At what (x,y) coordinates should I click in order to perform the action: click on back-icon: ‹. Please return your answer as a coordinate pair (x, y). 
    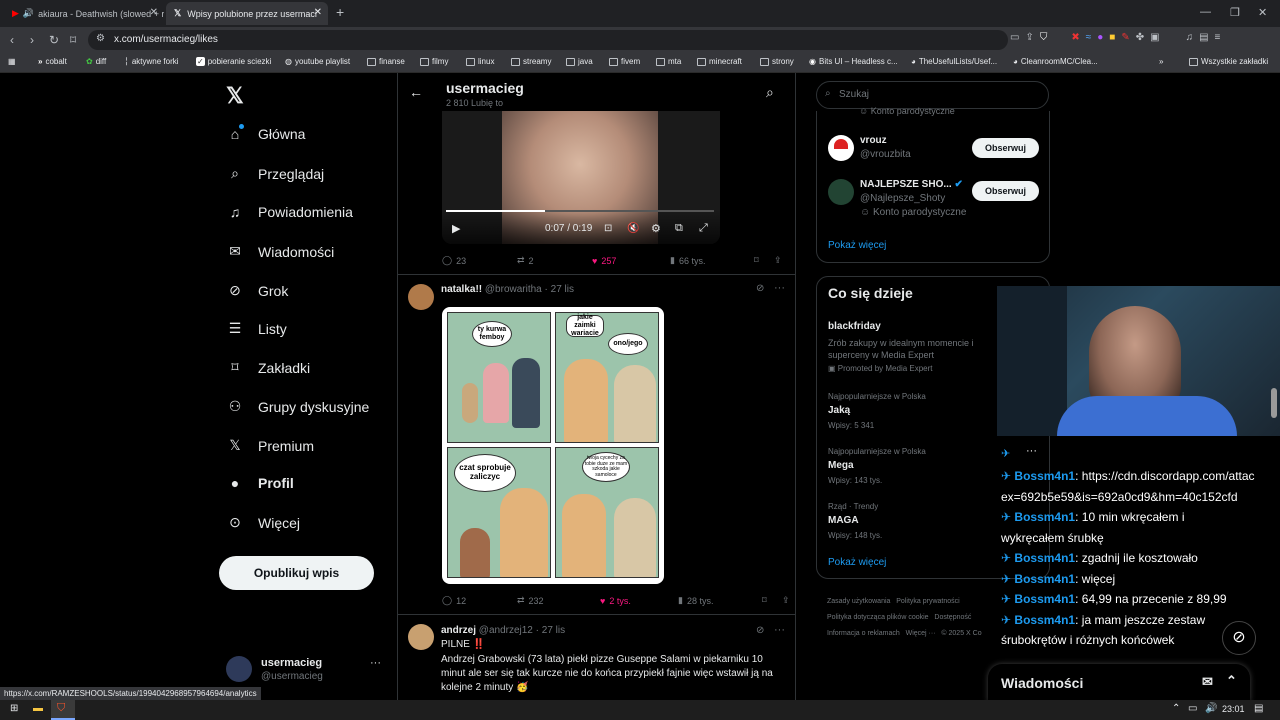
    Looking at the image, I should click on (12, 40).